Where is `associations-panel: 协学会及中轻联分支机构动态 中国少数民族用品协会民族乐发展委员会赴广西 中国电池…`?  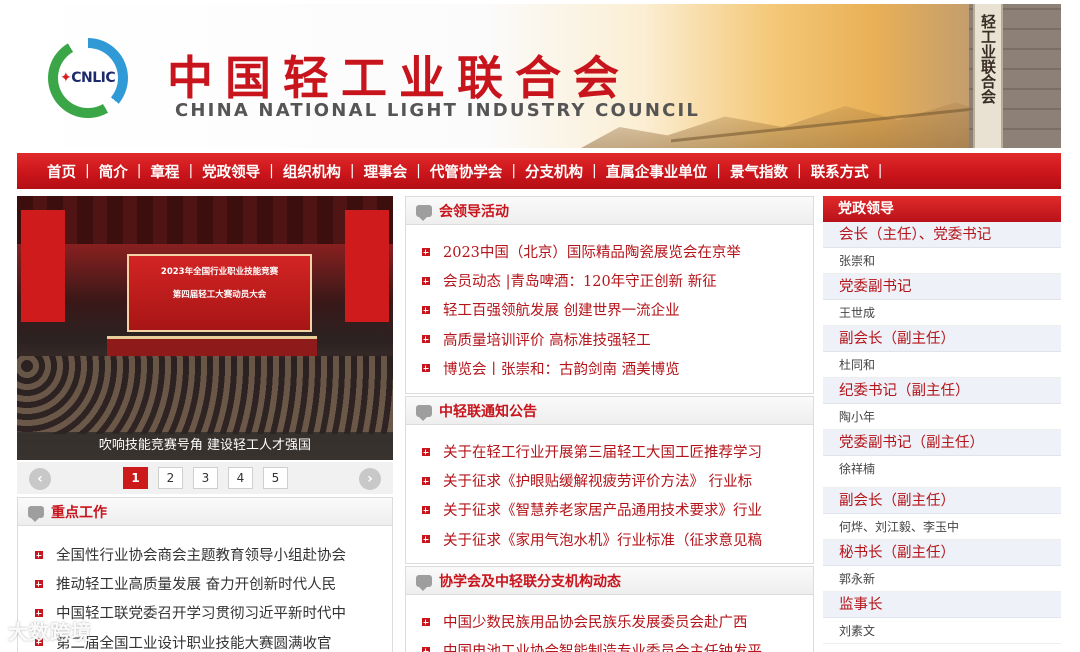 associations-panel: 协学会及中轻联分支机构动态 中国少数民族用品协会民族乐发展委员会赴广西 中国电池… is located at coordinates (609, 609).